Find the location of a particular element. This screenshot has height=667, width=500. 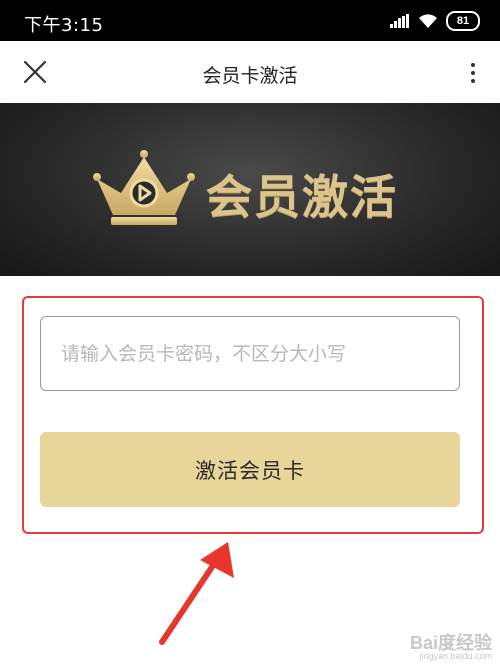

watermark: Bai度经验 jingyan.baidu.com is located at coordinates (451, 647).